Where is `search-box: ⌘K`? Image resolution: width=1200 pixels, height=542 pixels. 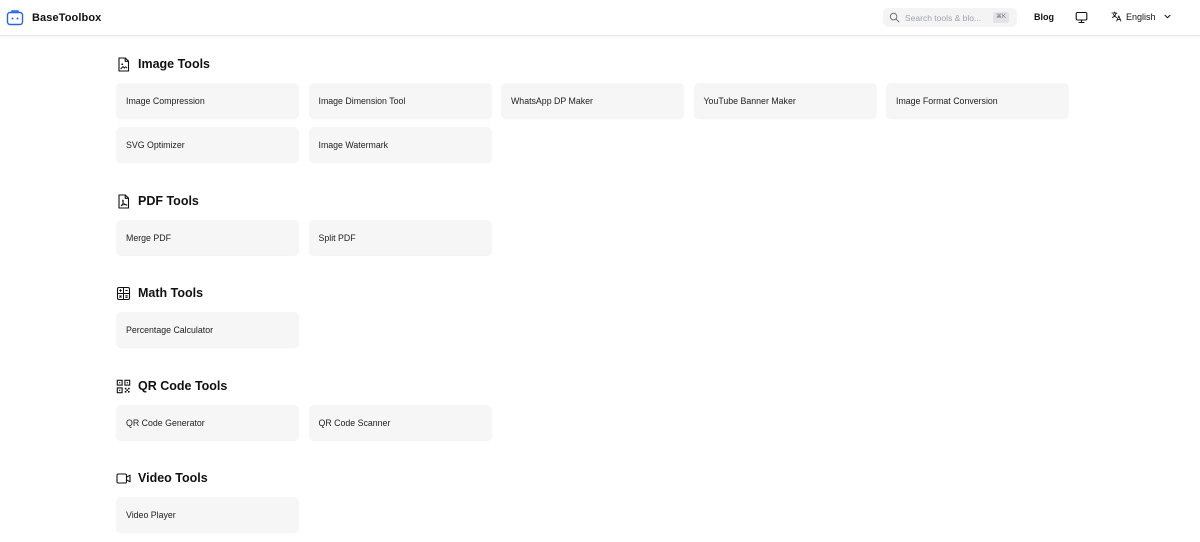
search-box: ⌘K is located at coordinates (950, 17).